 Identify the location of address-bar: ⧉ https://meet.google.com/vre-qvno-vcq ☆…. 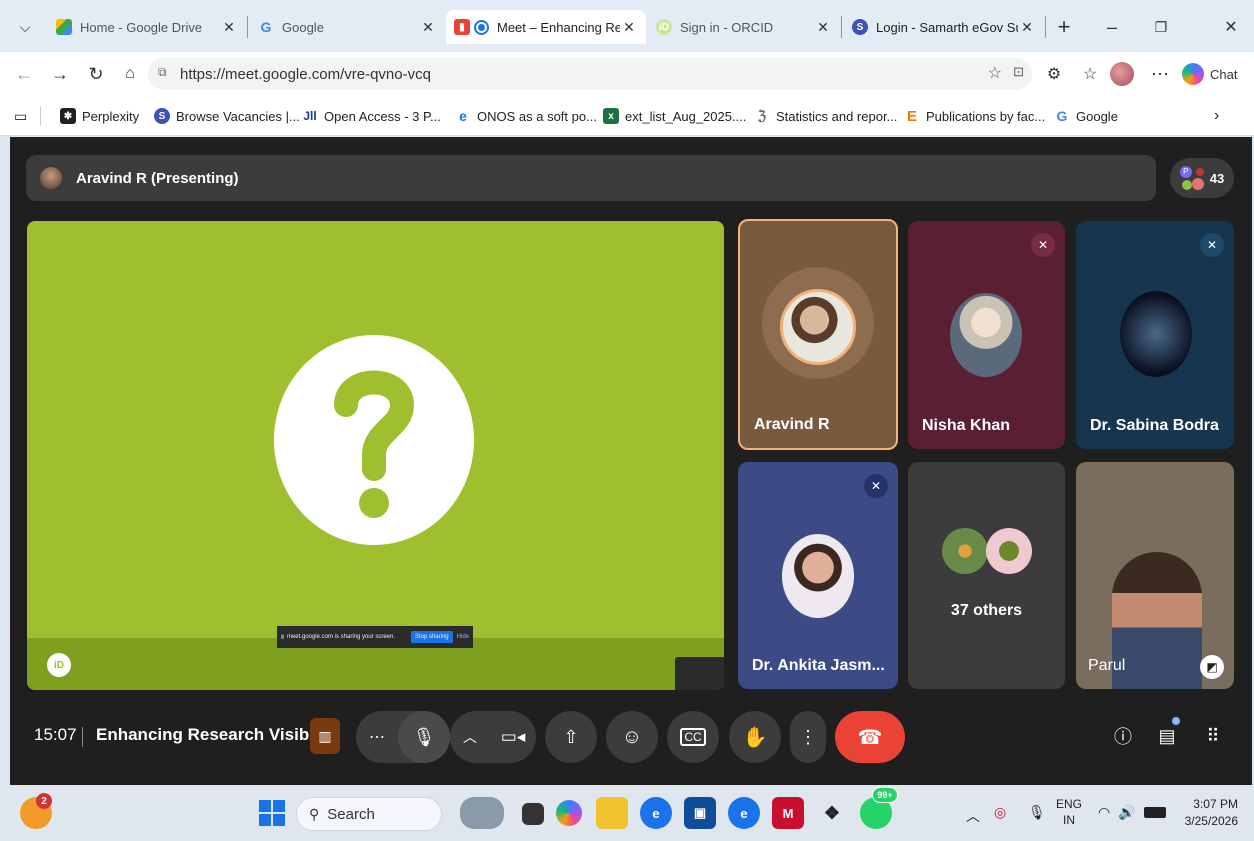
(590, 74).